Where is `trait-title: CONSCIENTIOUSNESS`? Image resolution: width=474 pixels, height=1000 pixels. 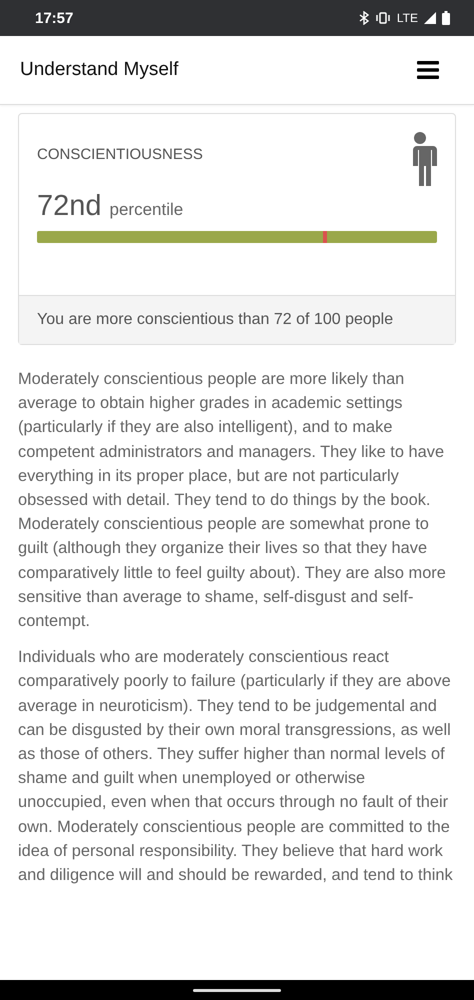
trait-title: CONSCIENTIOUSNESS is located at coordinates (120, 154).